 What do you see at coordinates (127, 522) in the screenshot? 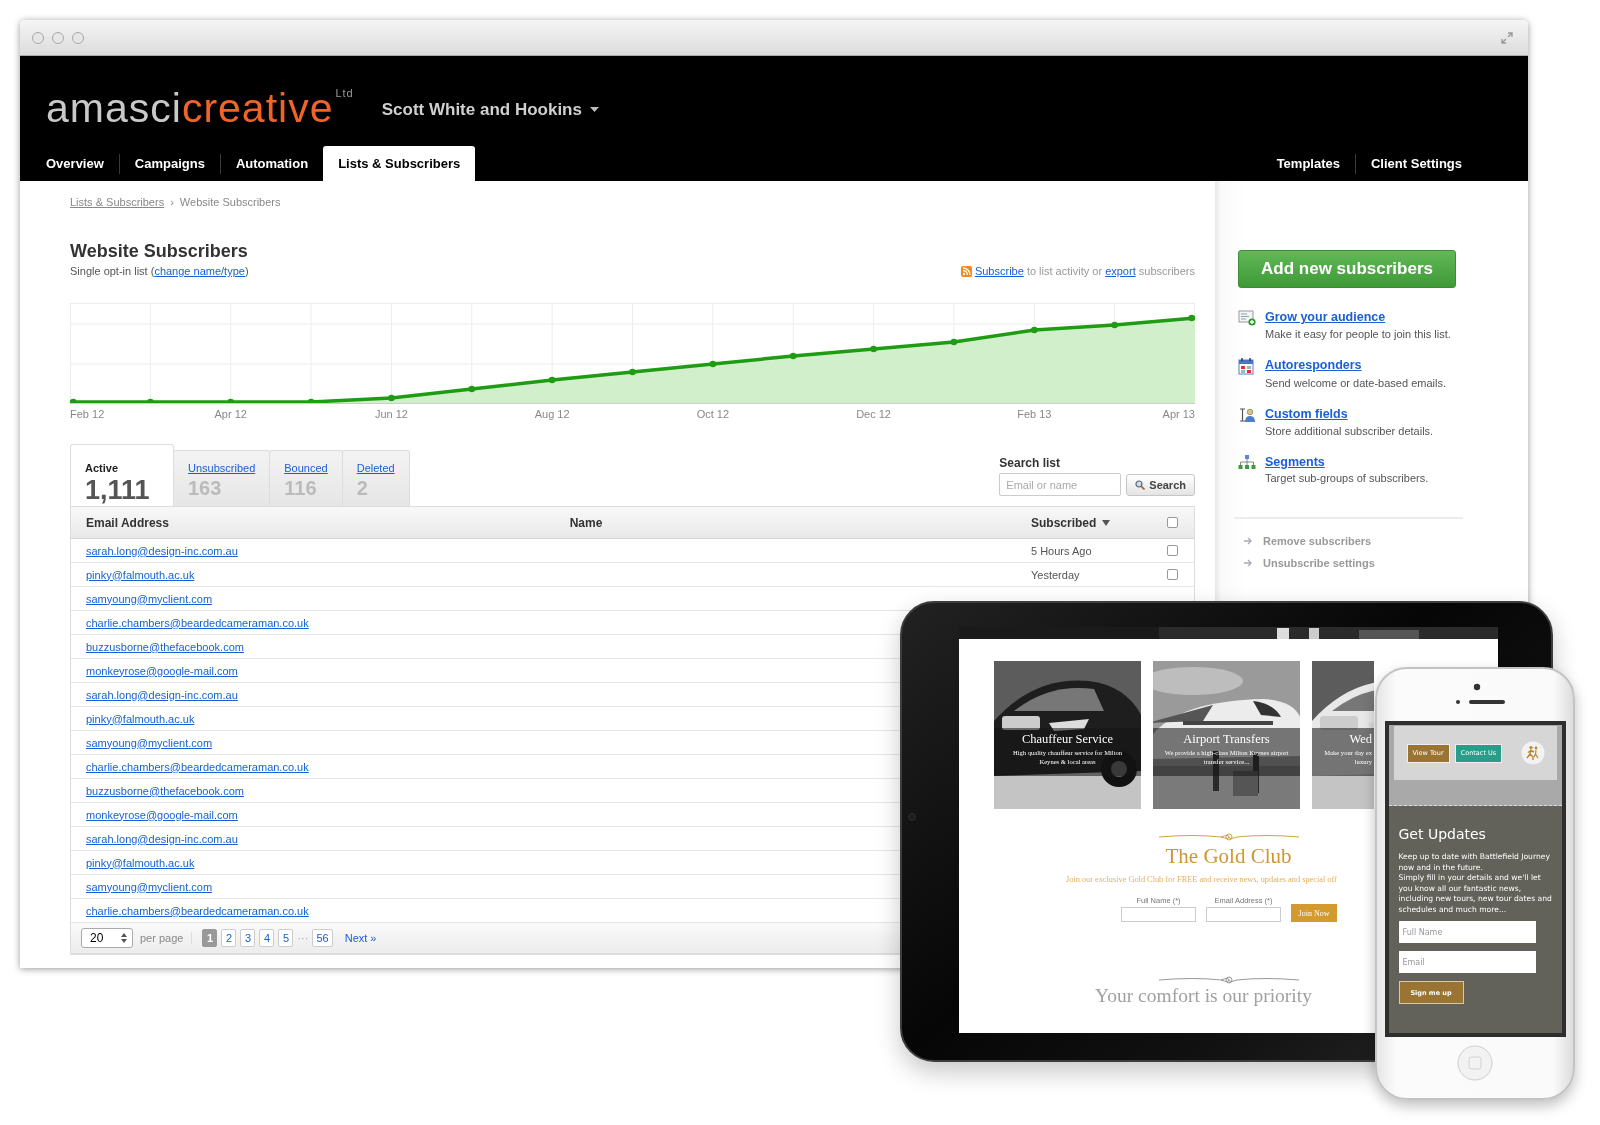
I see `column-header: Email Address` at bounding box center [127, 522].